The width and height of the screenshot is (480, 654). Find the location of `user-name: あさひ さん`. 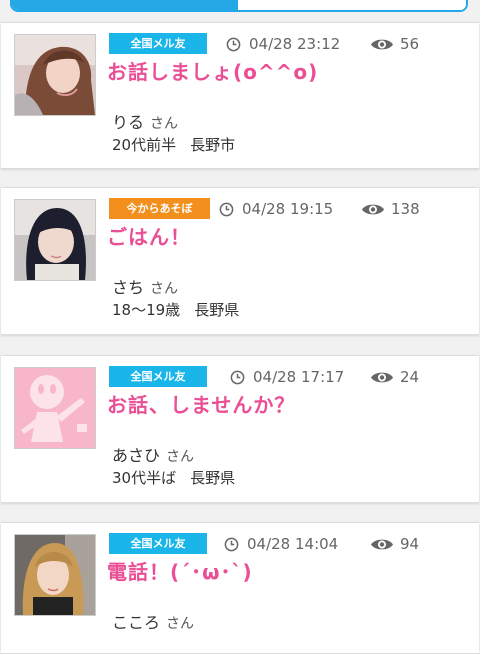

user-name: あさひ さん is located at coordinates (153, 454).